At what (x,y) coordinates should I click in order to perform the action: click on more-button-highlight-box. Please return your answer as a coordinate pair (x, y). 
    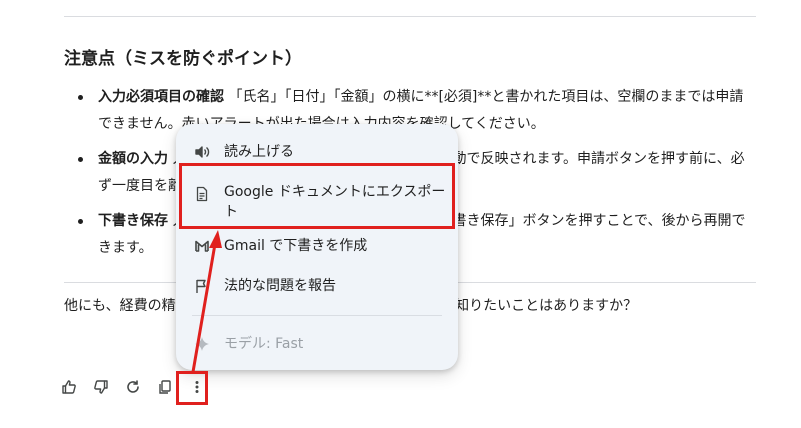
    Looking at the image, I should click on (192, 388).